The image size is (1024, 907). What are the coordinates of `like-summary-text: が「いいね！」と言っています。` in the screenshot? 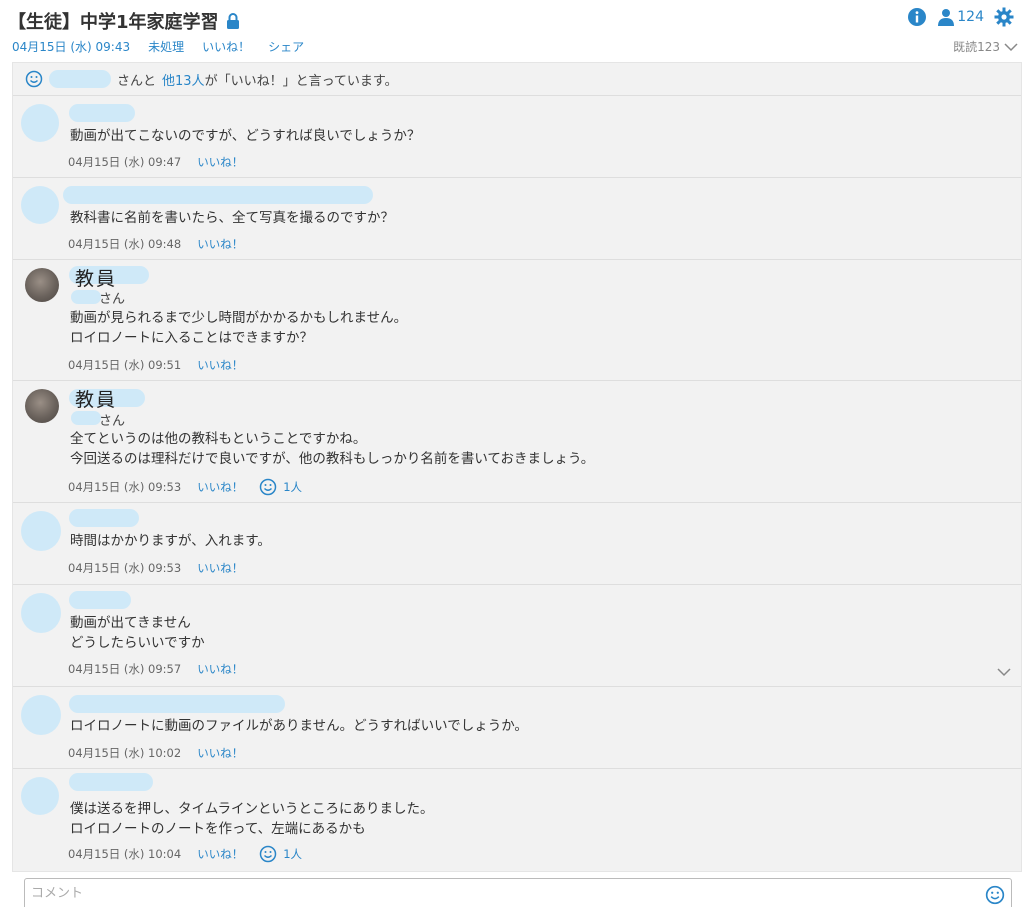 It's located at (301, 81).